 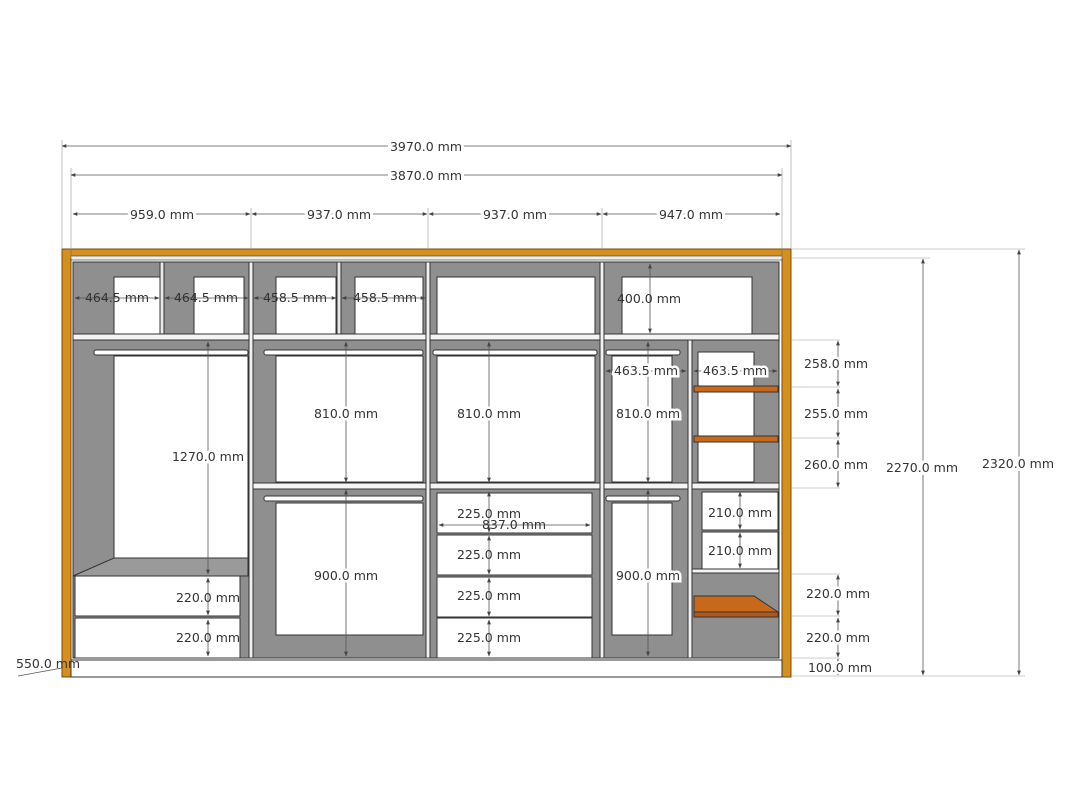 What do you see at coordinates (735, 370) in the screenshot?
I see `bay4-right-width-label: 463.5 mm` at bounding box center [735, 370].